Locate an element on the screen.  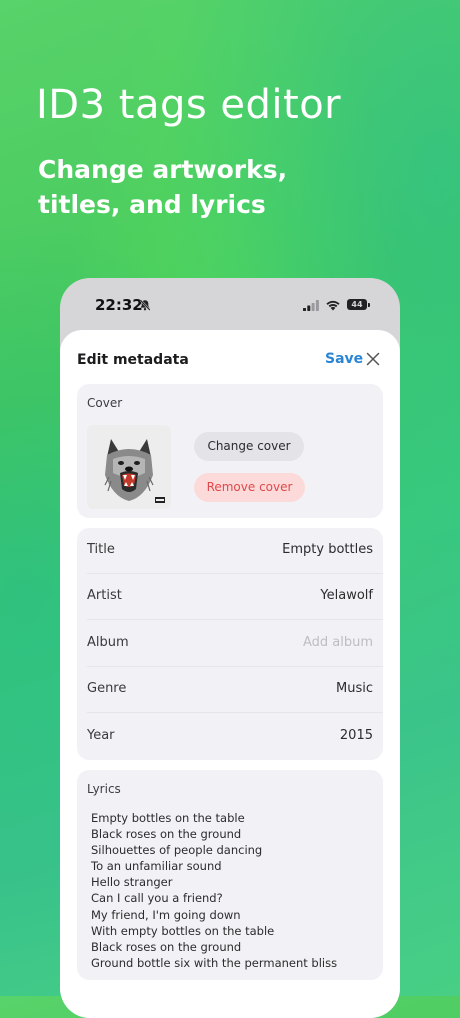
signal-icon is located at coordinates (311, 305).